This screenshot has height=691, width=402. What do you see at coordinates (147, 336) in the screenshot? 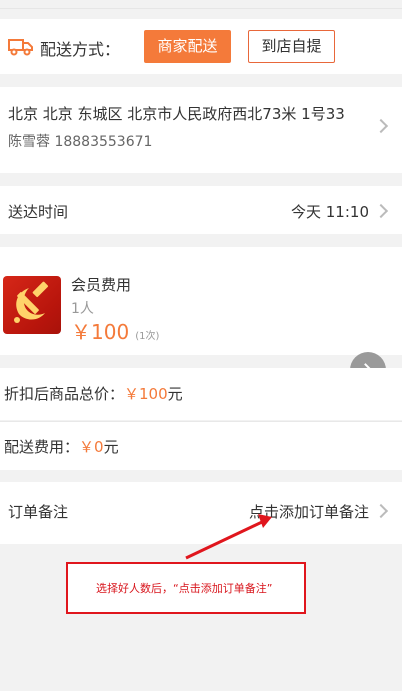
I see `purchase-count: (1次)` at bounding box center [147, 336].